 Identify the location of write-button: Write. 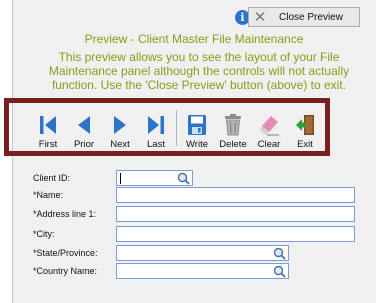
(197, 129).